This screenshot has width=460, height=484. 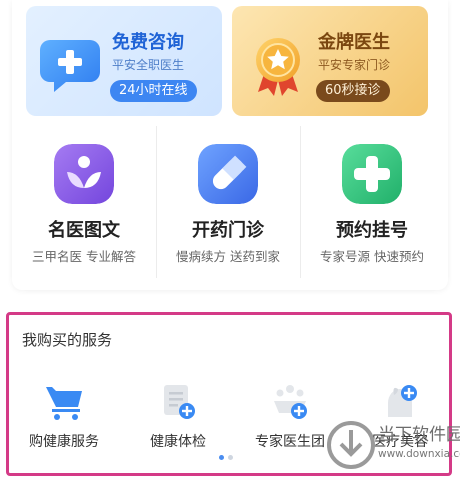 What do you see at coordinates (290, 402) in the screenshot?
I see `doctor-team-icon` at bounding box center [290, 402].